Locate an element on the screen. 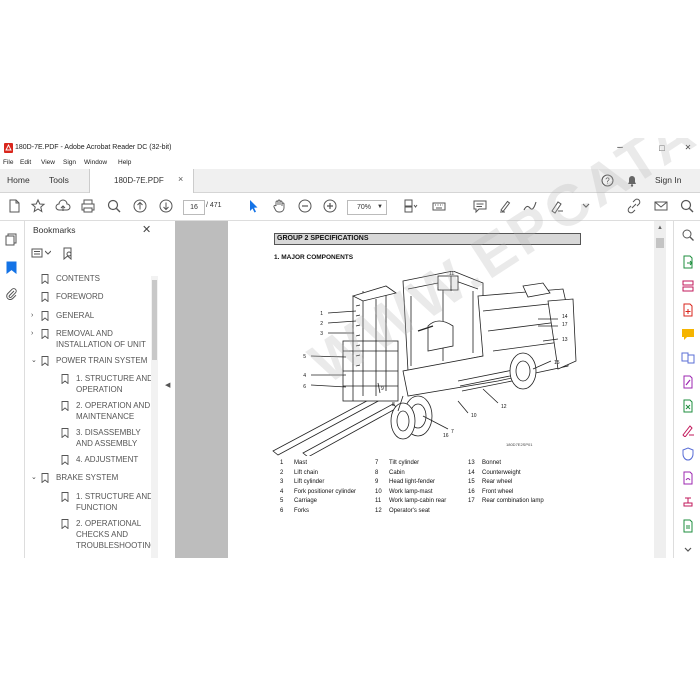 Image resolution: width=700 pixels, height=700 pixels. page-total: / 471 is located at coordinates (214, 205).